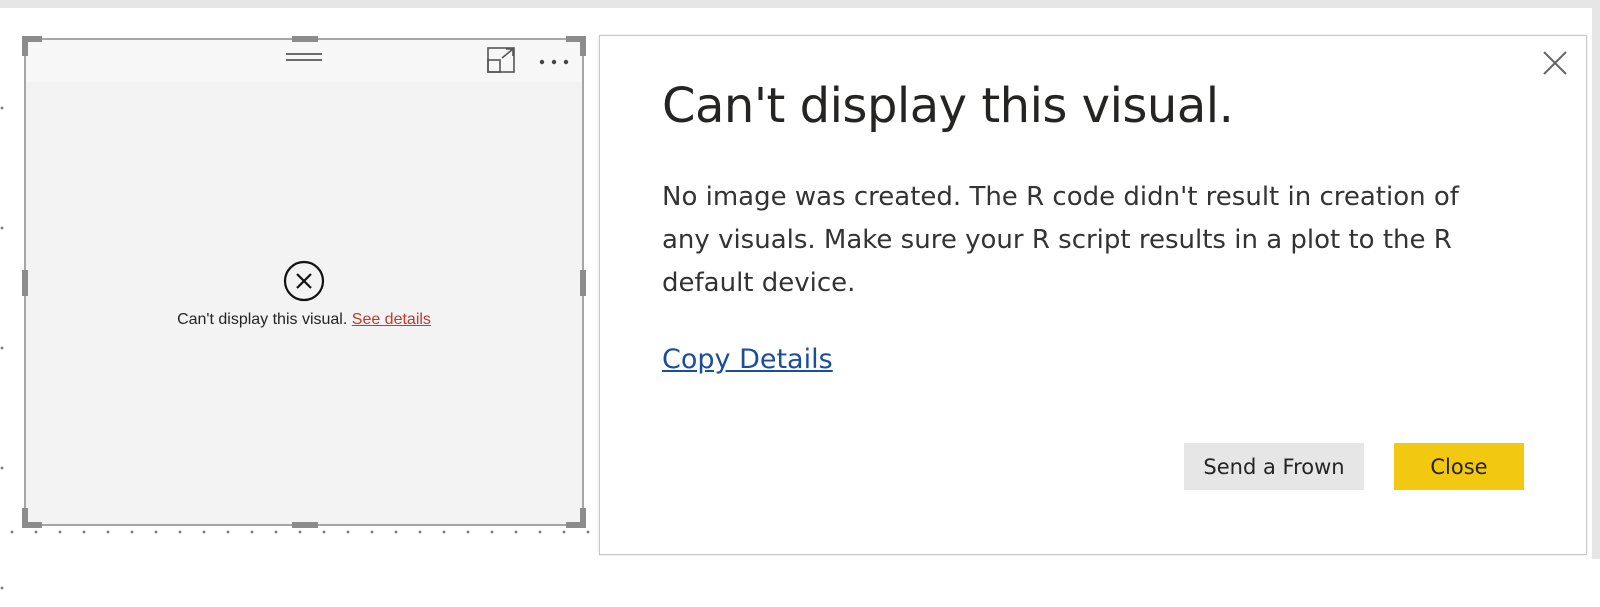 The width and height of the screenshot is (1600, 607). Describe the element at coordinates (583, 46) in the screenshot. I see `resize-handle-top-right-v` at that location.